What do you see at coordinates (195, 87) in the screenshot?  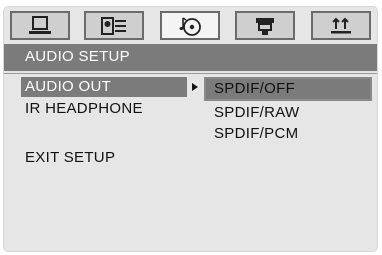 I see `submenu-arrow-icon` at bounding box center [195, 87].